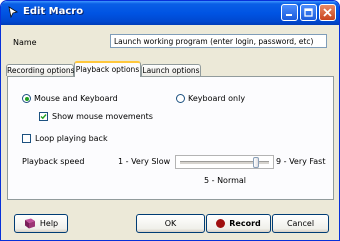 The width and height of the screenshot is (340, 241). I want to click on keyboard-only-label: Keyboard only, so click(217, 98).